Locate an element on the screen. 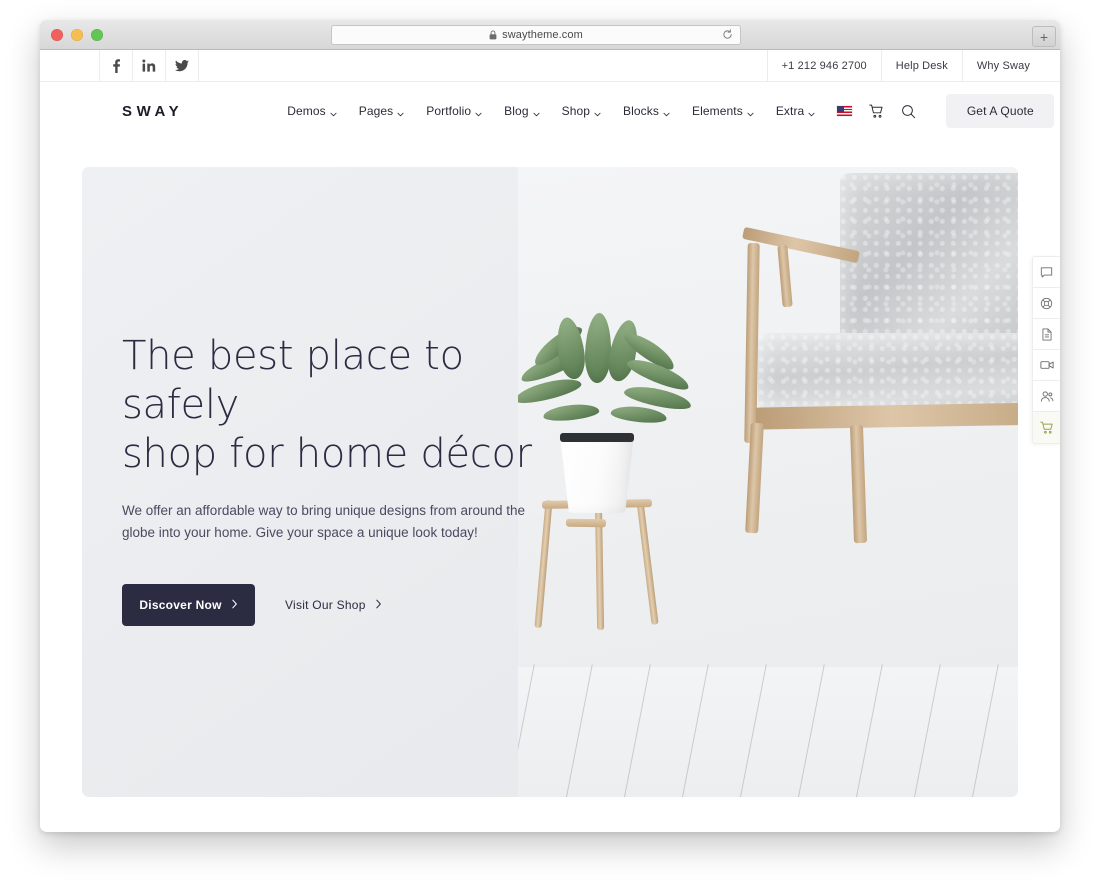 Image resolution: width=1100 pixels, height=891 pixels. nav-item-shop: Shop is located at coordinates (581, 111).